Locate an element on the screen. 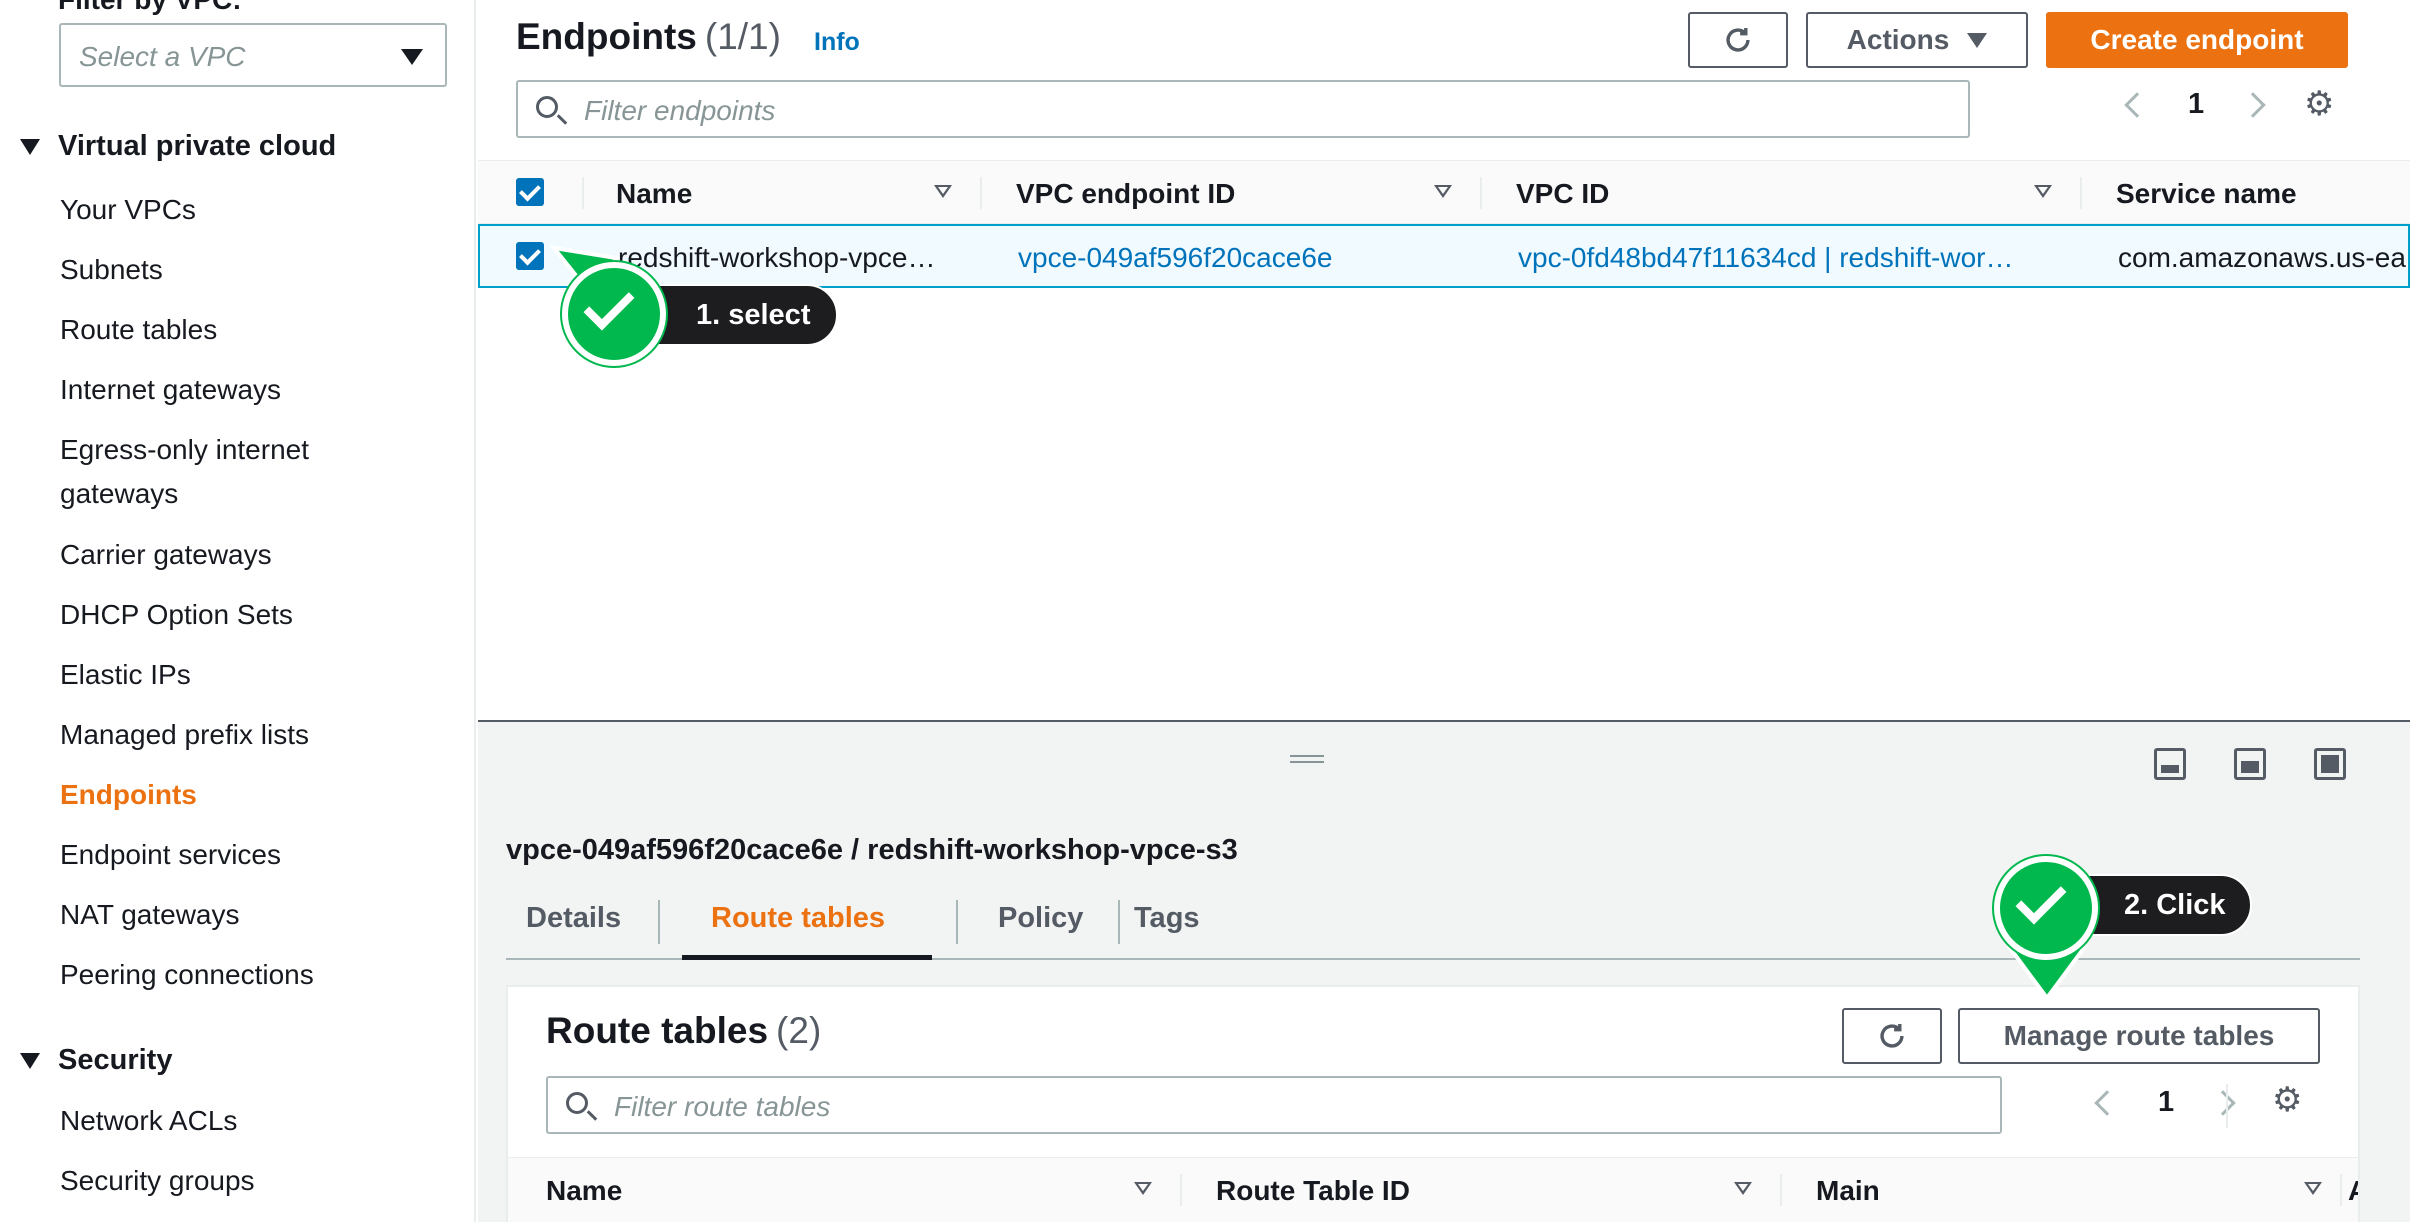 The image size is (2410, 1222). section-virtual-private-cloud: Virtual private cloud is located at coordinates (178, 146).